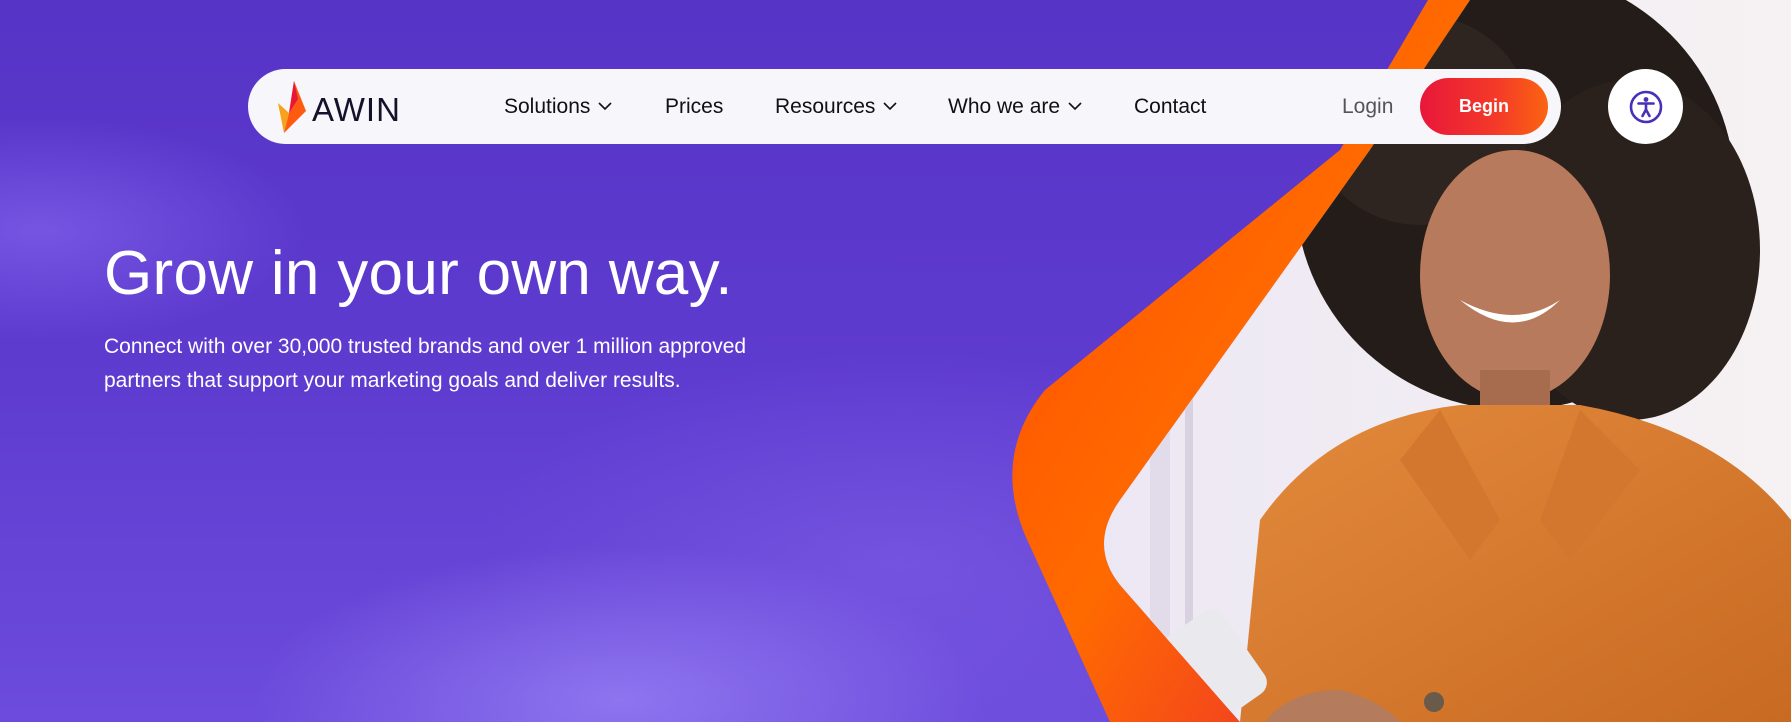  I want to click on nav-resources: Resources, so click(836, 106).